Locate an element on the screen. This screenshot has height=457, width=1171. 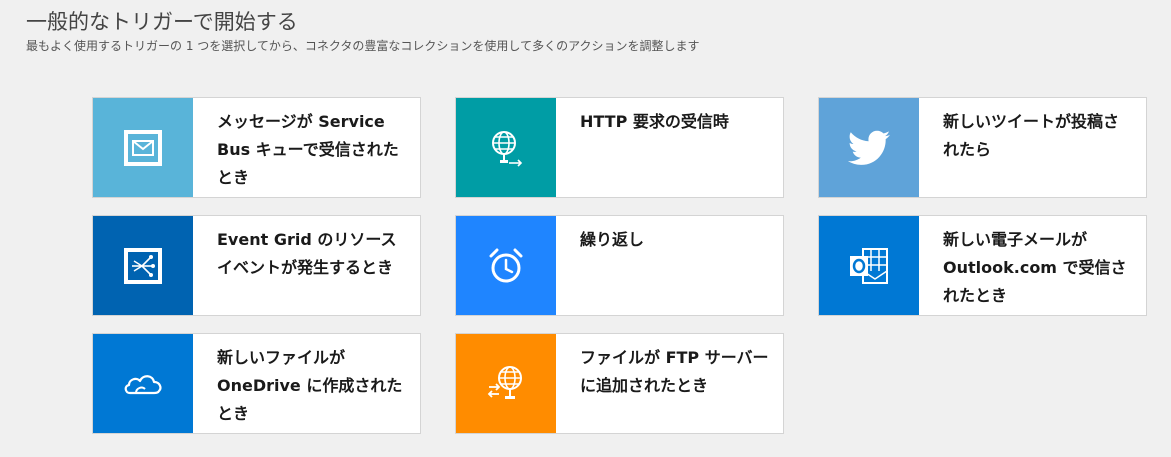
trigger-card-recurrence: 繰り返し is located at coordinates (619, 265).